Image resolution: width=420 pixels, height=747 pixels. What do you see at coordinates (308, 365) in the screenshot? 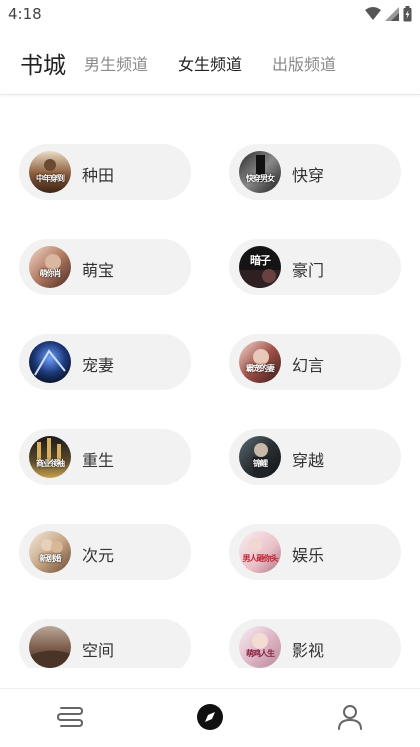
I see `category-label: 幻言` at bounding box center [308, 365].